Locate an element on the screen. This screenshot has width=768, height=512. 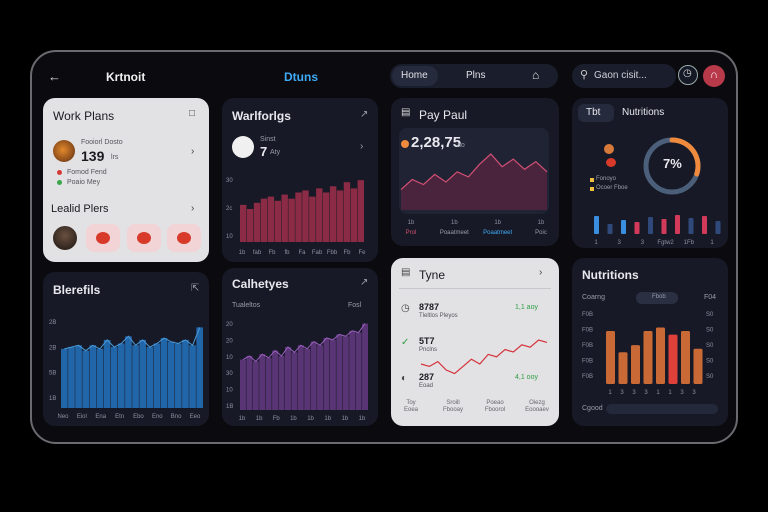
arrow-left-icon: ← is located at coordinates (54, 76).